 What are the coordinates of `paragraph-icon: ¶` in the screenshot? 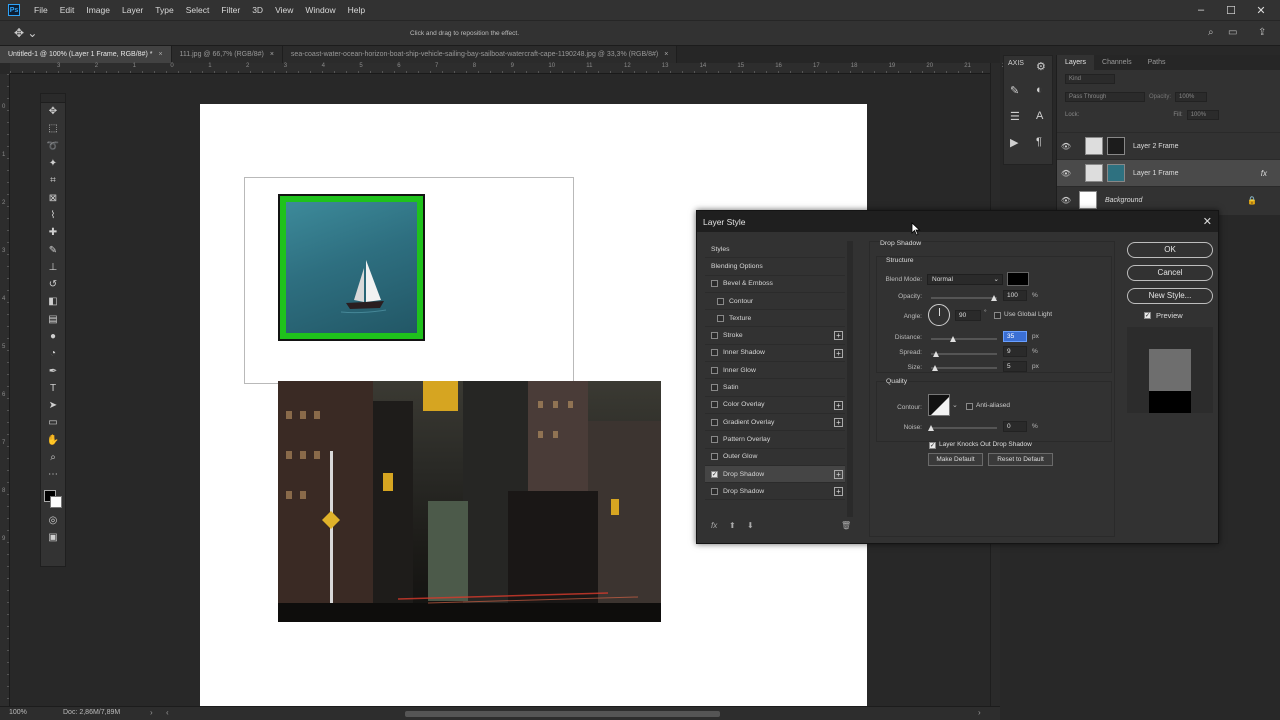 It's located at (1039, 142).